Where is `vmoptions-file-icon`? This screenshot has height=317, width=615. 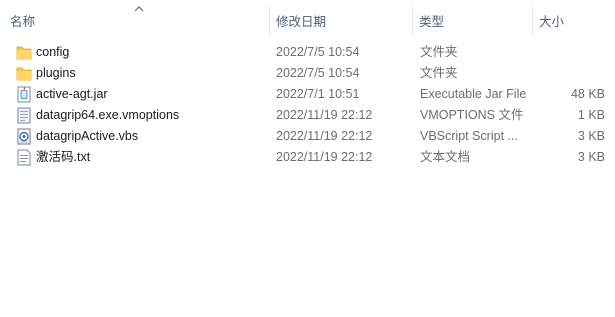
vmoptions-file-icon is located at coordinates (24, 115).